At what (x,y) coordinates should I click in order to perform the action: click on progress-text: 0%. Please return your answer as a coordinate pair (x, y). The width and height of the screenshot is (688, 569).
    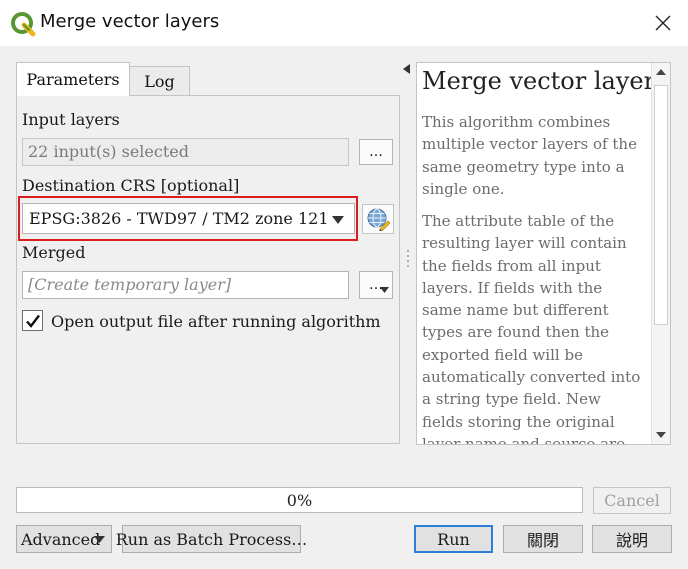
    Looking at the image, I should click on (299, 500).